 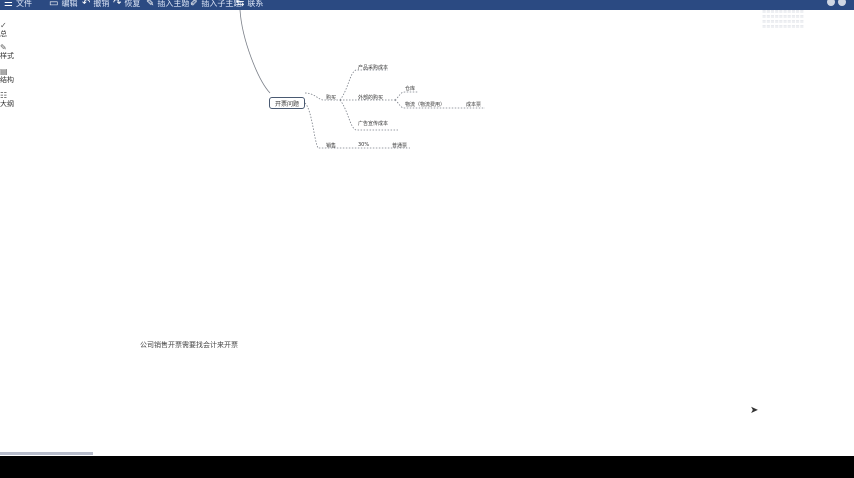 What do you see at coordinates (427, 5) in the screenshot?
I see `top-toolbar: ☰ 文件 ▭ 编辑 ↶ 撤销 ↷ 恢复 ✎ 插入主题 ✐ 插入子主题 ⇆ 联系` at bounding box center [427, 5].